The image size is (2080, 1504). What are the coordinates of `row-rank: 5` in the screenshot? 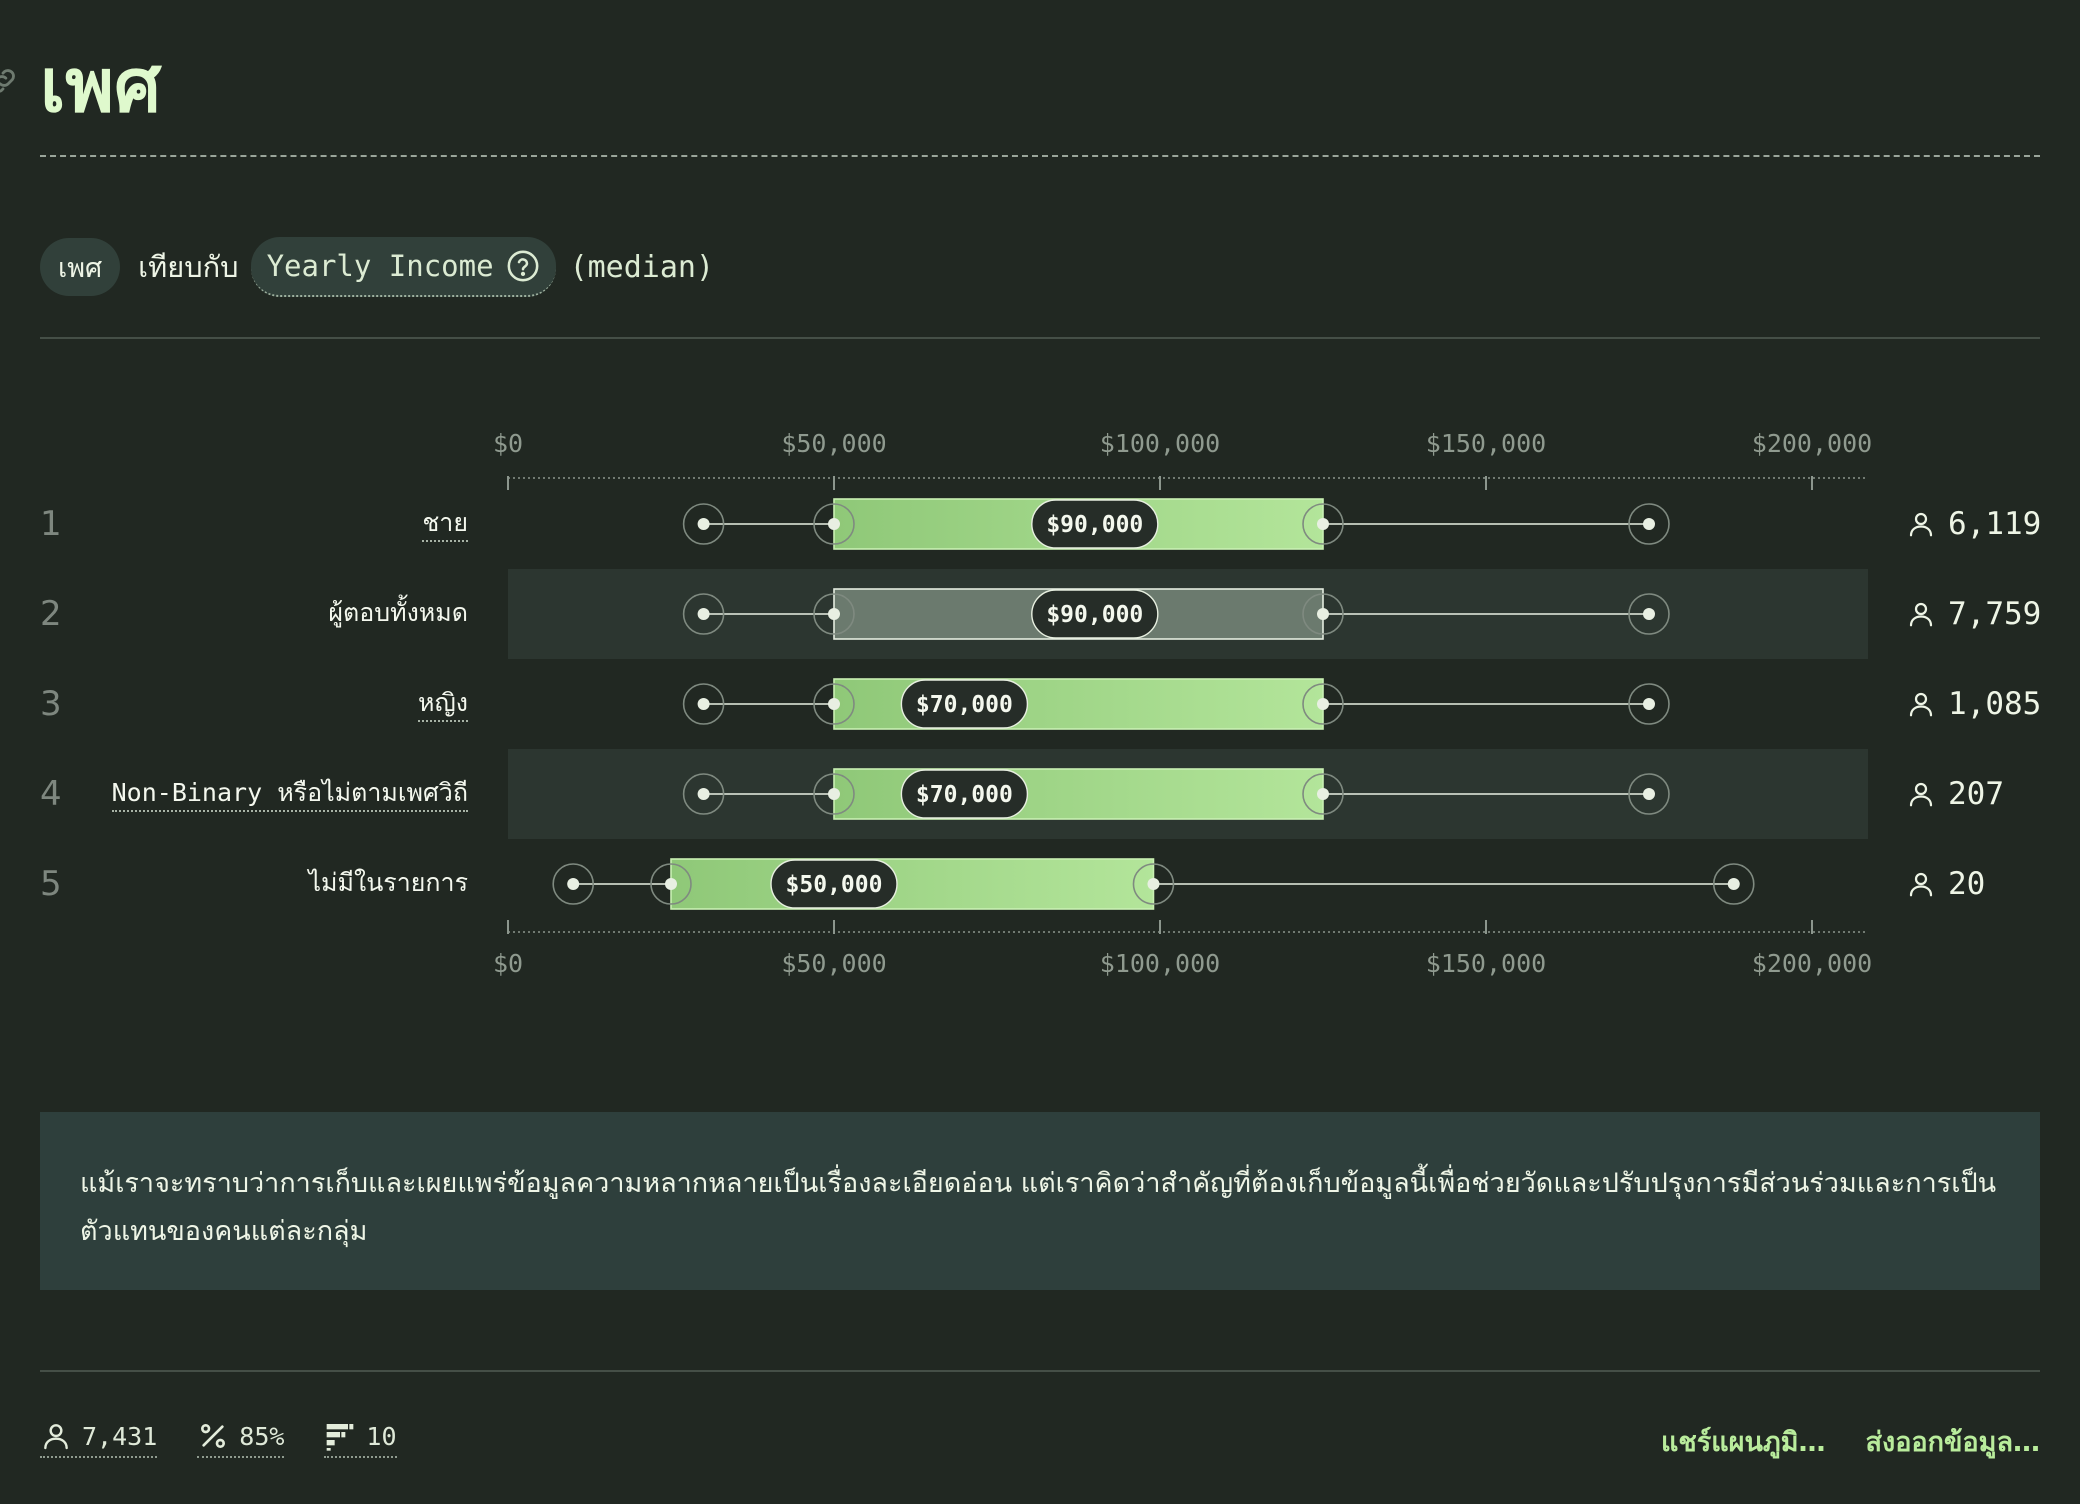 It's located at (51, 884).